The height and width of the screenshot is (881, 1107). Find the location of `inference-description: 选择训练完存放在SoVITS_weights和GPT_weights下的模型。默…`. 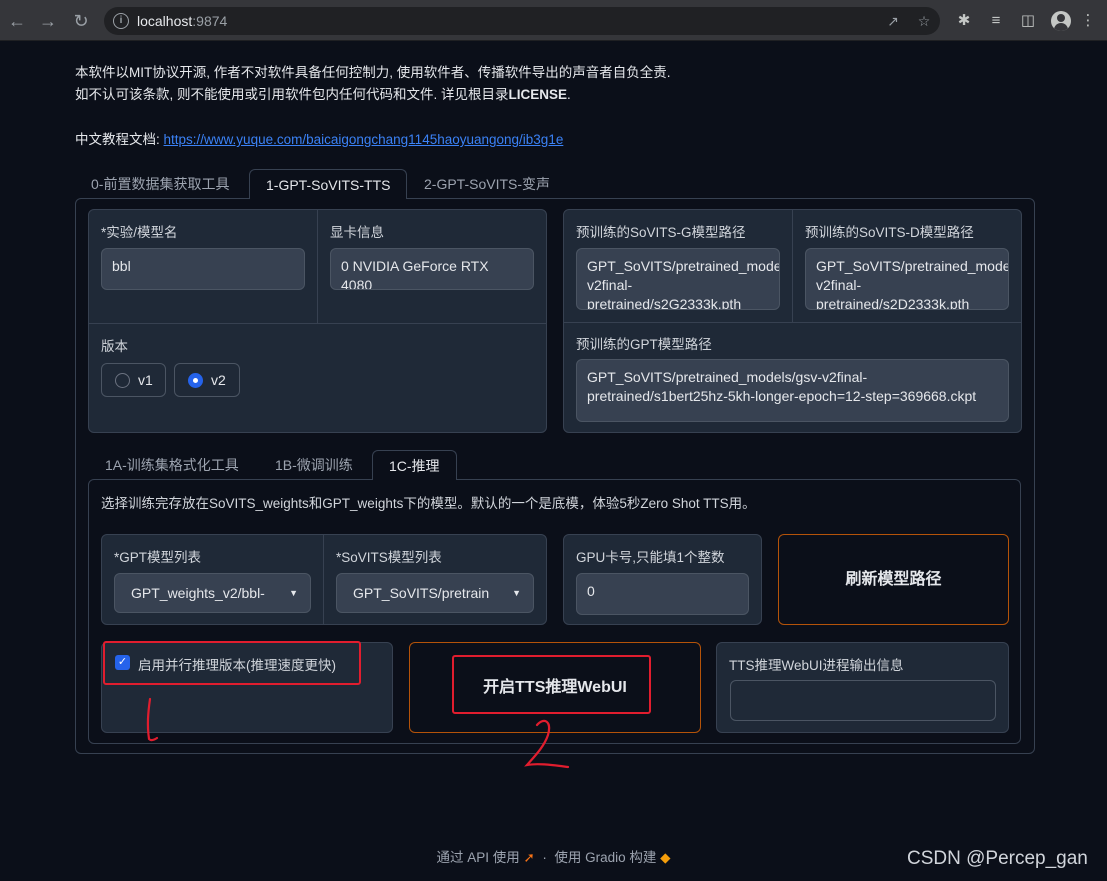

inference-description: 选择训练完存放在SoVITS_weights和GPT_weights下的模型。默… is located at coordinates (428, 503).